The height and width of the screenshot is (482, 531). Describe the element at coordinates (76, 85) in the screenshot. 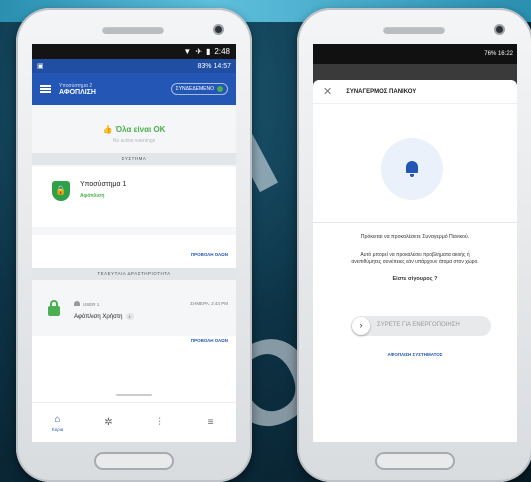

I see `header-subtitle: Υποσύστημα 2` at that location.